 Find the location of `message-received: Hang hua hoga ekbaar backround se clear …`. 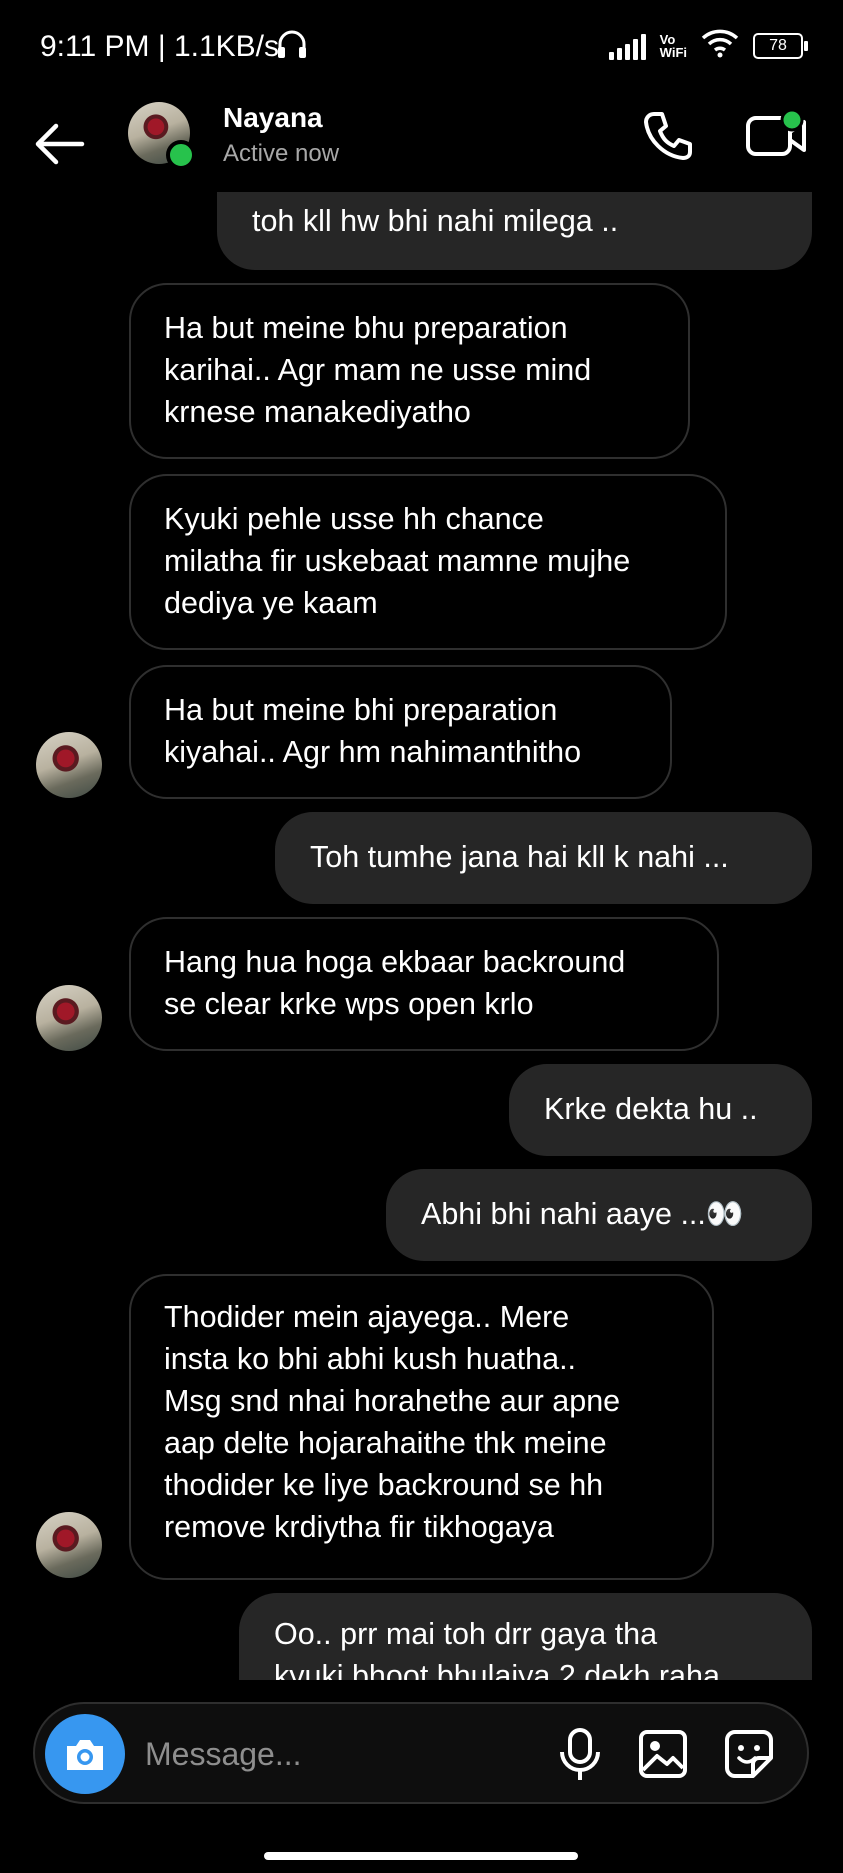

message-received: Hang hua hoga ekbaar backround se clear … is located at coordinates (424, 984).